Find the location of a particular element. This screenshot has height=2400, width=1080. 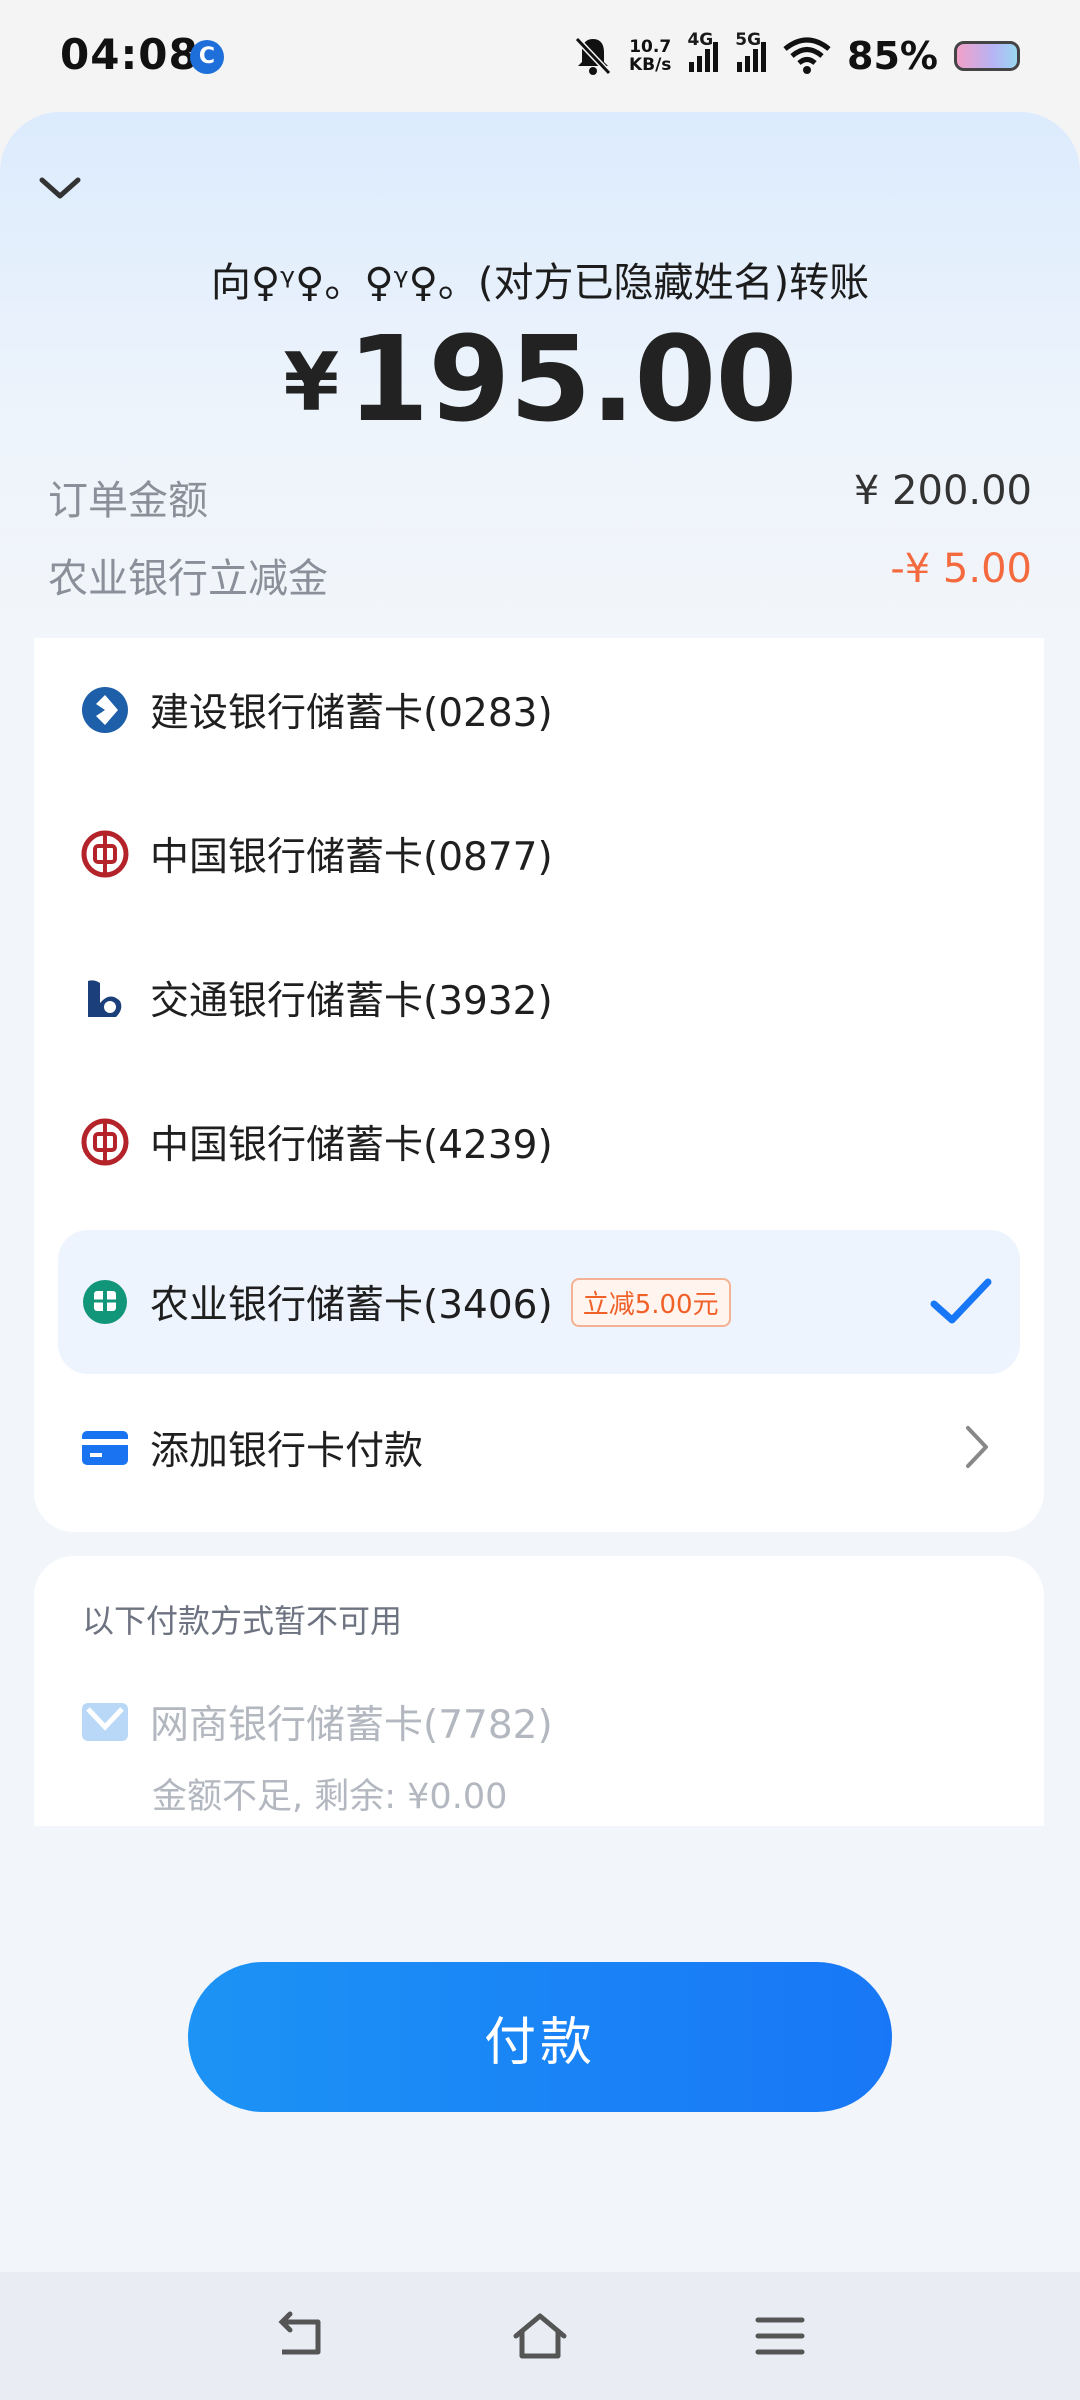

unavailable-methods: 以下付款方式暂不可用 网商银行储蓄卡(7782) 金额不足, 剩余: ¥0.00 is located at coordinates (539, 1691).